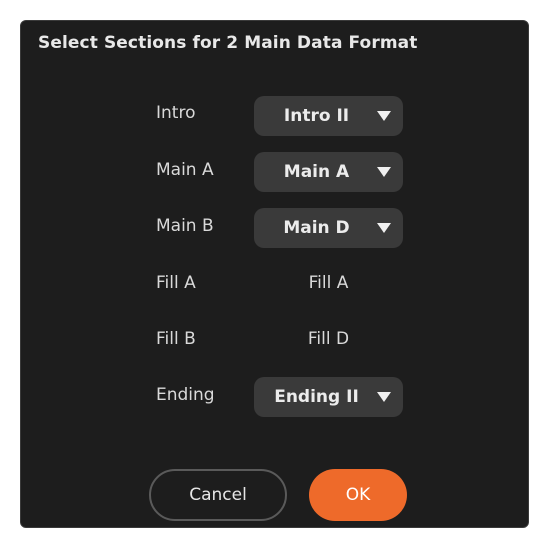 The height and width of the screenshot is (548, 549). I want to click on row-label-ending: Ending, so click(185, 395).